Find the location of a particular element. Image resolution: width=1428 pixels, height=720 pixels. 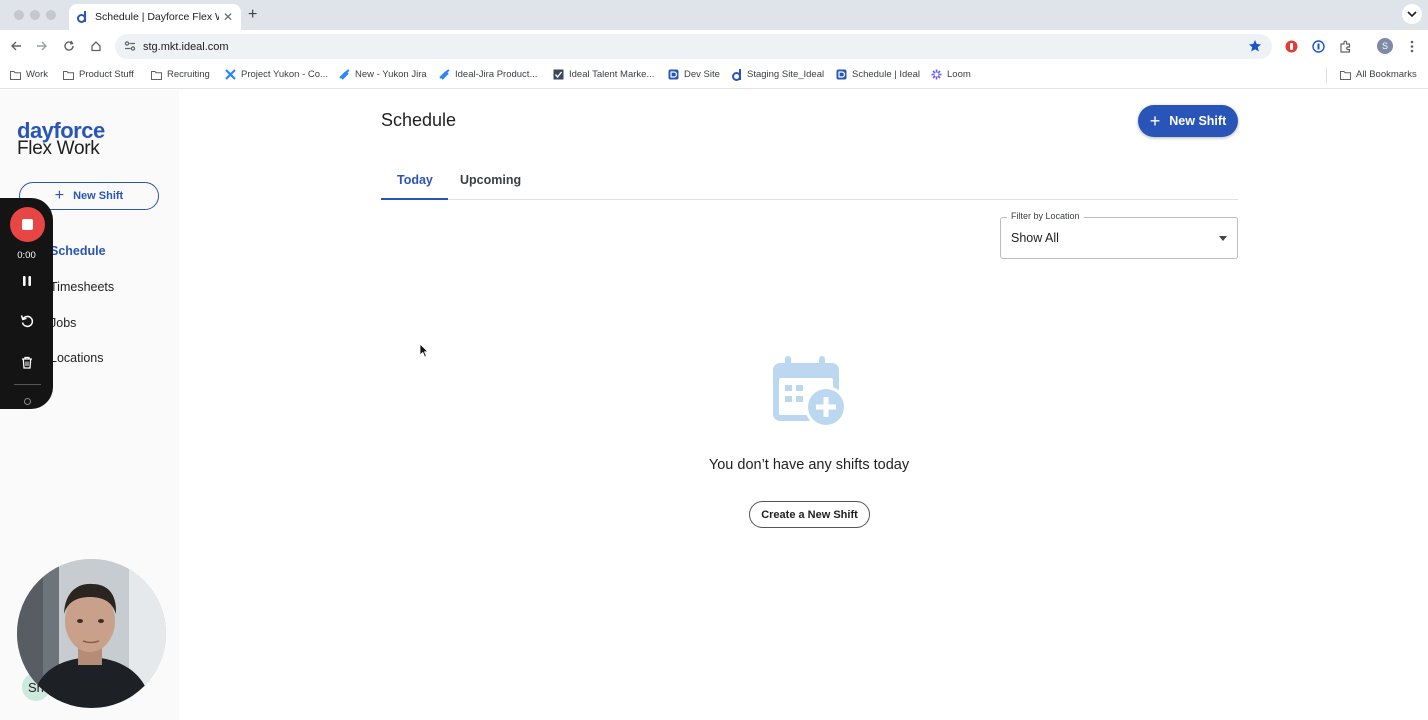

location-filter-select: Filter by Location Show All is located at coordinates (1119, 235).